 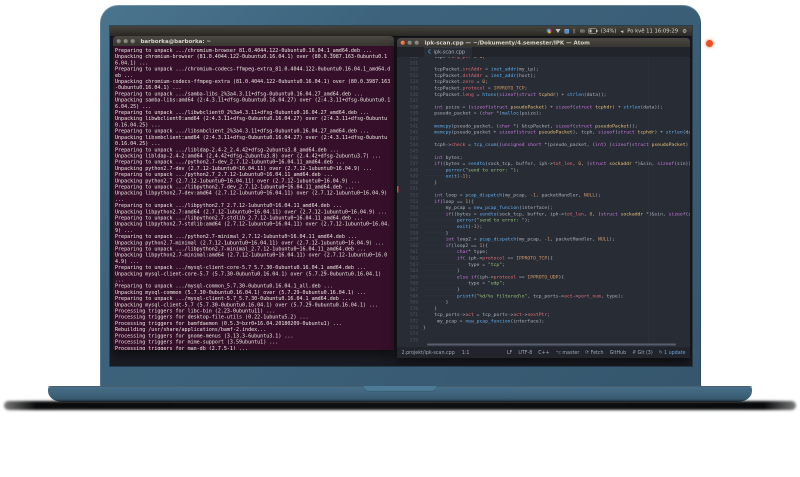 I want to click on gear-icon: ⚙, so click(x=684, y=31).